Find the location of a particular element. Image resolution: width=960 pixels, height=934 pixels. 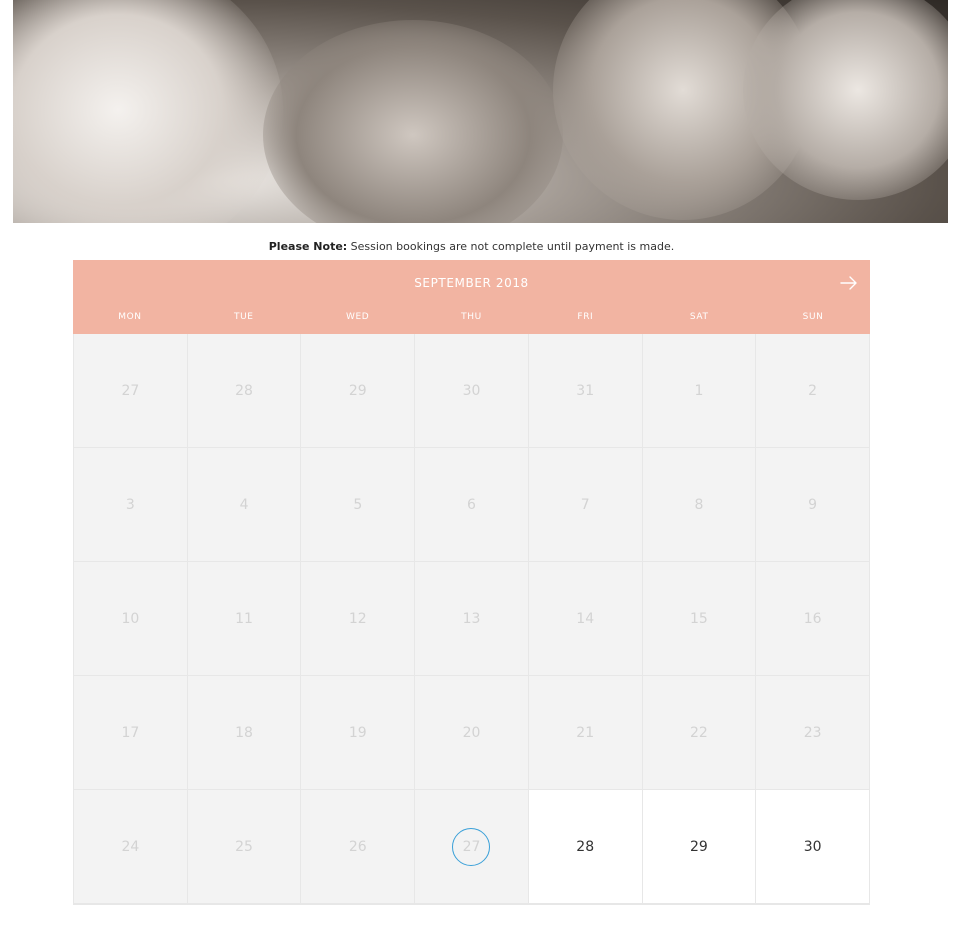

day-cell: 22 is located at coordinates (699, 733).